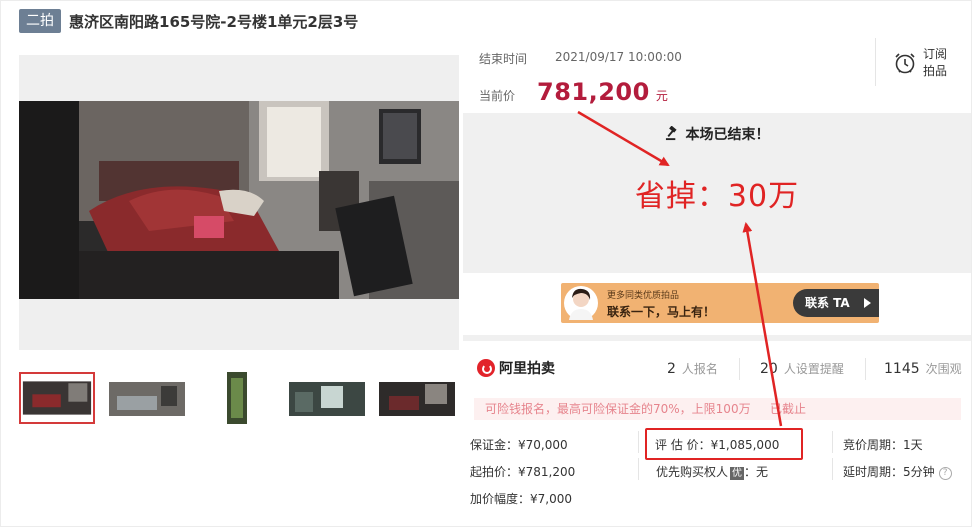 The image size is (972, 527). Describe the element at coordinates (727, 135) in the screenshot. I see `auction-ended-text: 本场已结束！` at that location.